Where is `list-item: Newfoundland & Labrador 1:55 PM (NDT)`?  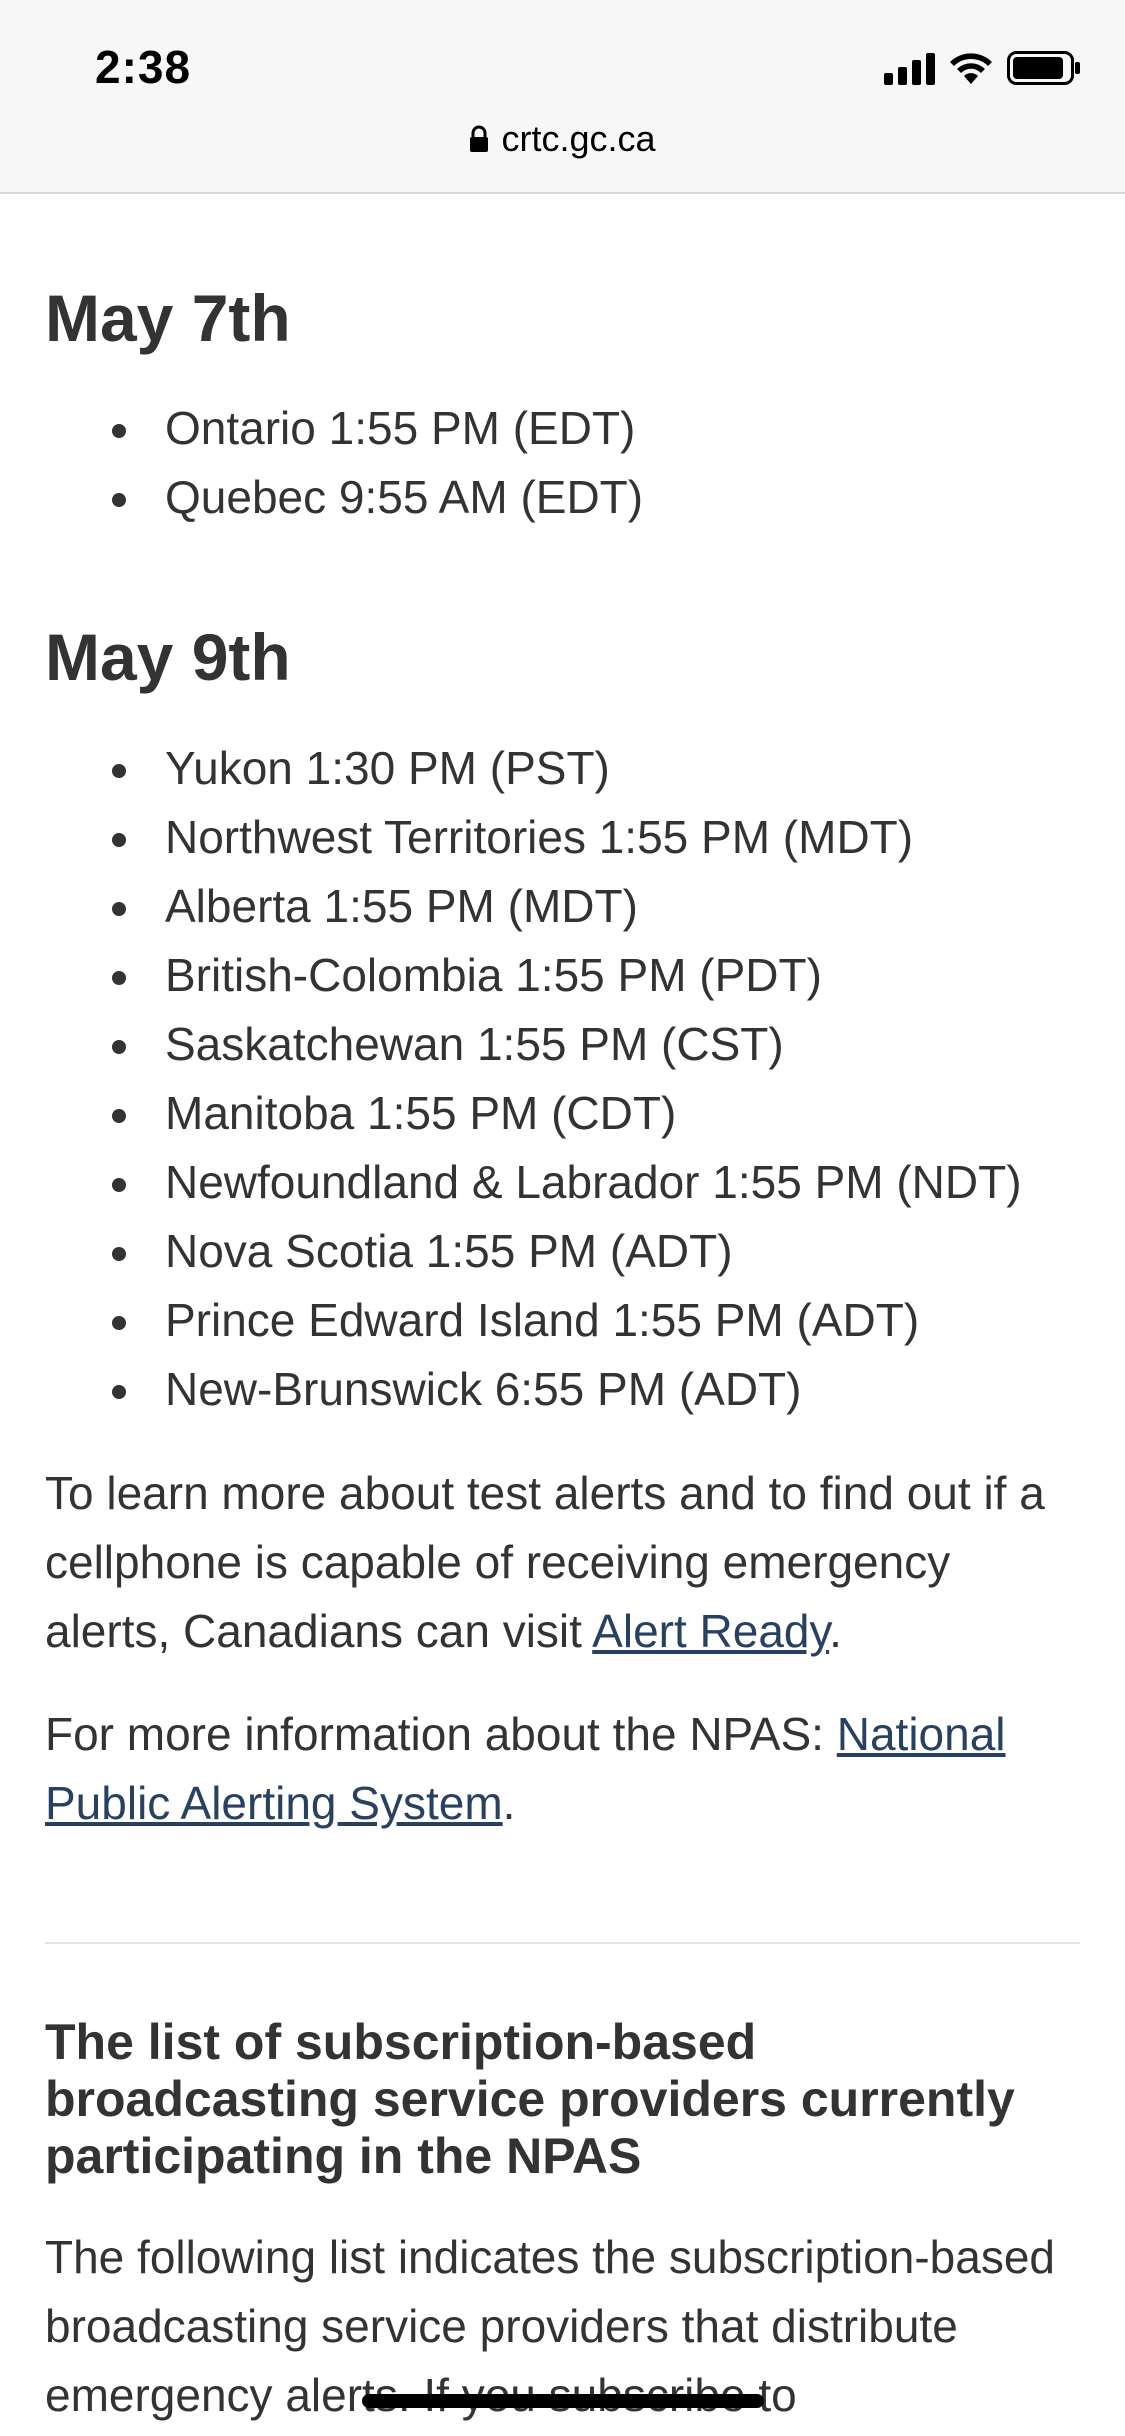 list-item: Newfoundland & Labrador 1:55 PM (NDT) is located at coordinates (533, 1182).